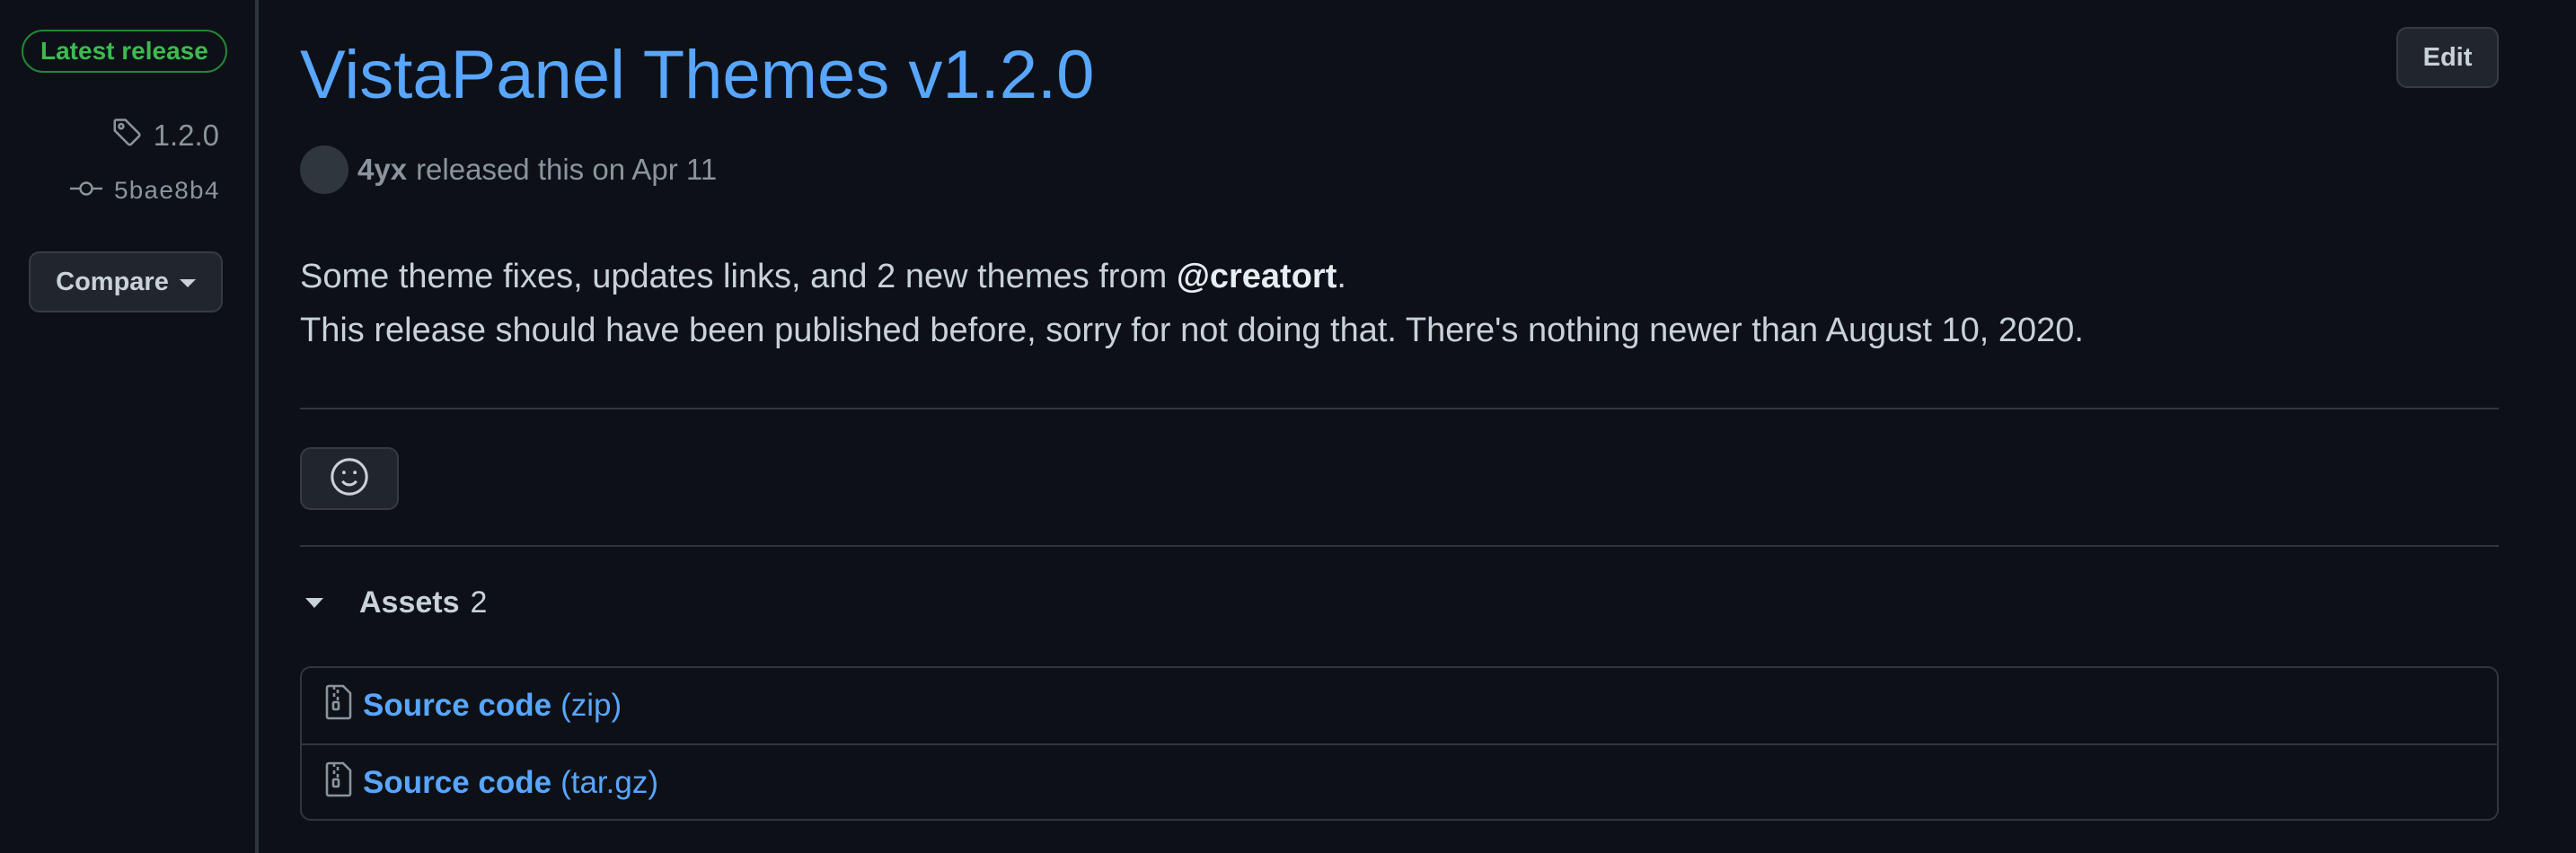 The height and width of the screenshot is (853, 2576). I want to click on released-text: released this on Apr 11, so click(567, 170).